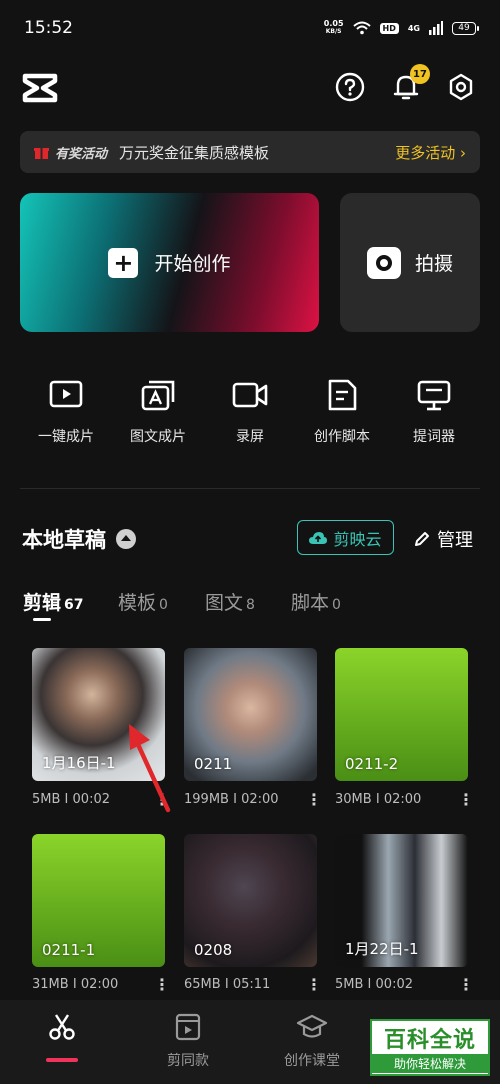  I want to click on draft-thumbnail: 1月22日-1, so click(401, 900).